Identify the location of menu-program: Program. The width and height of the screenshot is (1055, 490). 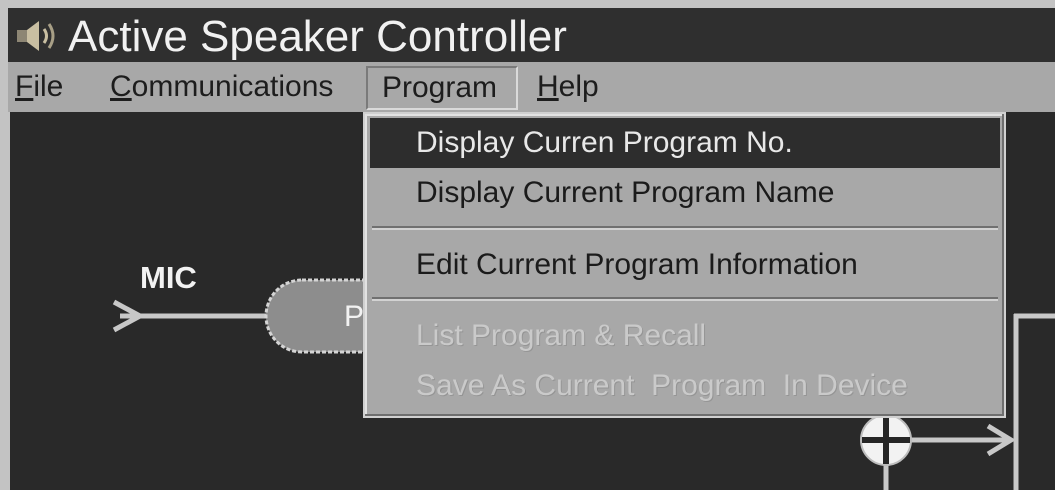
(442, 88).